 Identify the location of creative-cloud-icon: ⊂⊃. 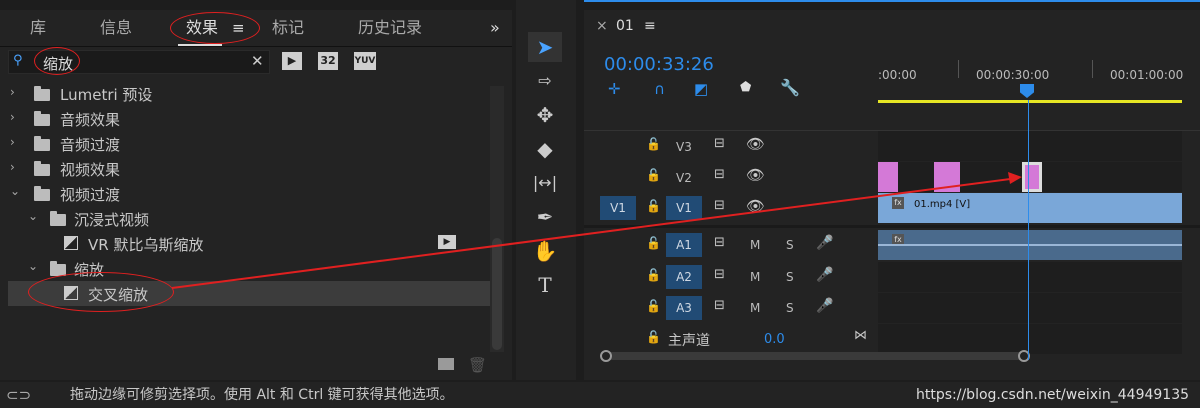
(18, 395).